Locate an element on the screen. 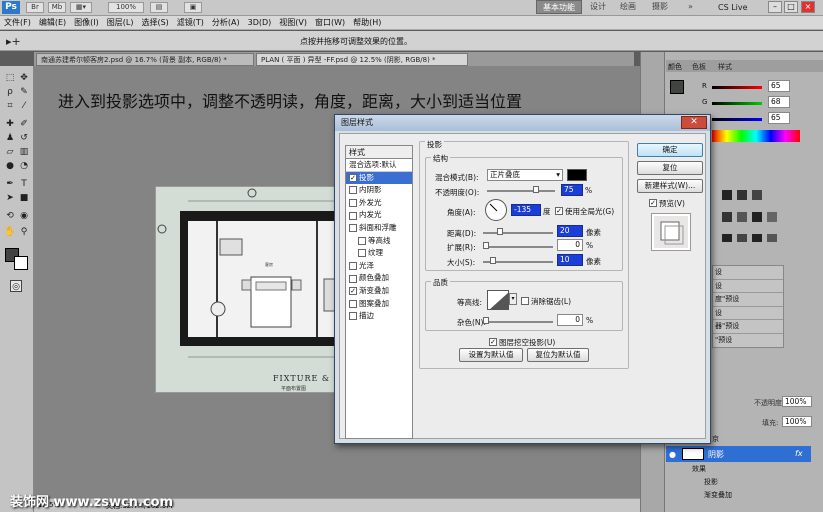  tab-color: 颜色 is located at coordinates (675, 67).